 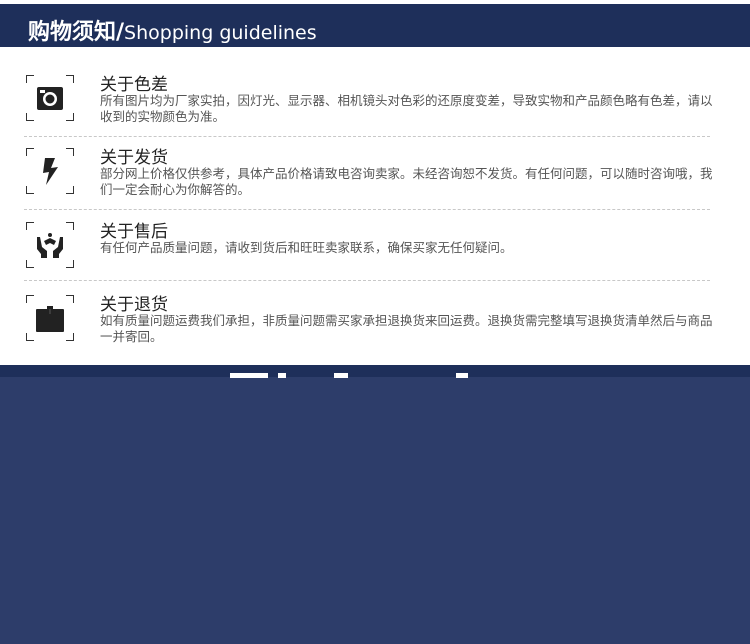 I want to click on page-title: 购物须知/Shopping guidelines, so click(x=172, y=30).